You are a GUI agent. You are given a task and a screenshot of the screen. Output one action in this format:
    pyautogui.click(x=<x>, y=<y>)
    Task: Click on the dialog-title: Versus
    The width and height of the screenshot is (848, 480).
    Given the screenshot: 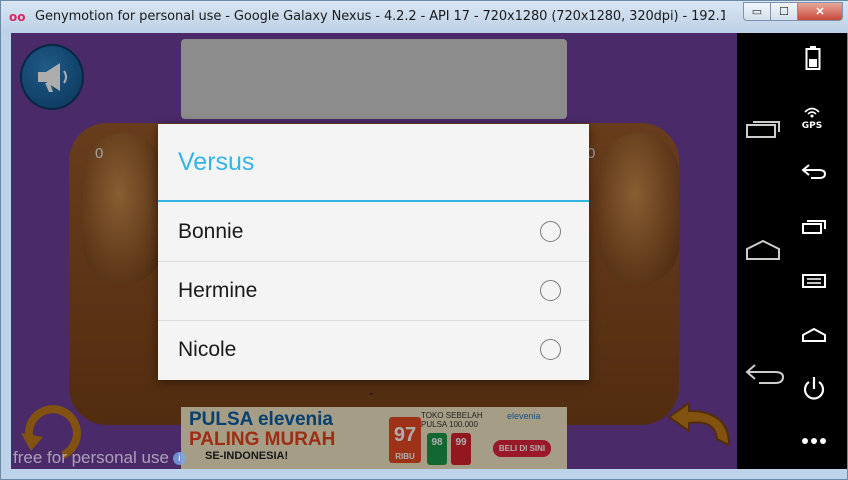 What is the action you would take?
    pyautogui.click(x=216, y=162)
    